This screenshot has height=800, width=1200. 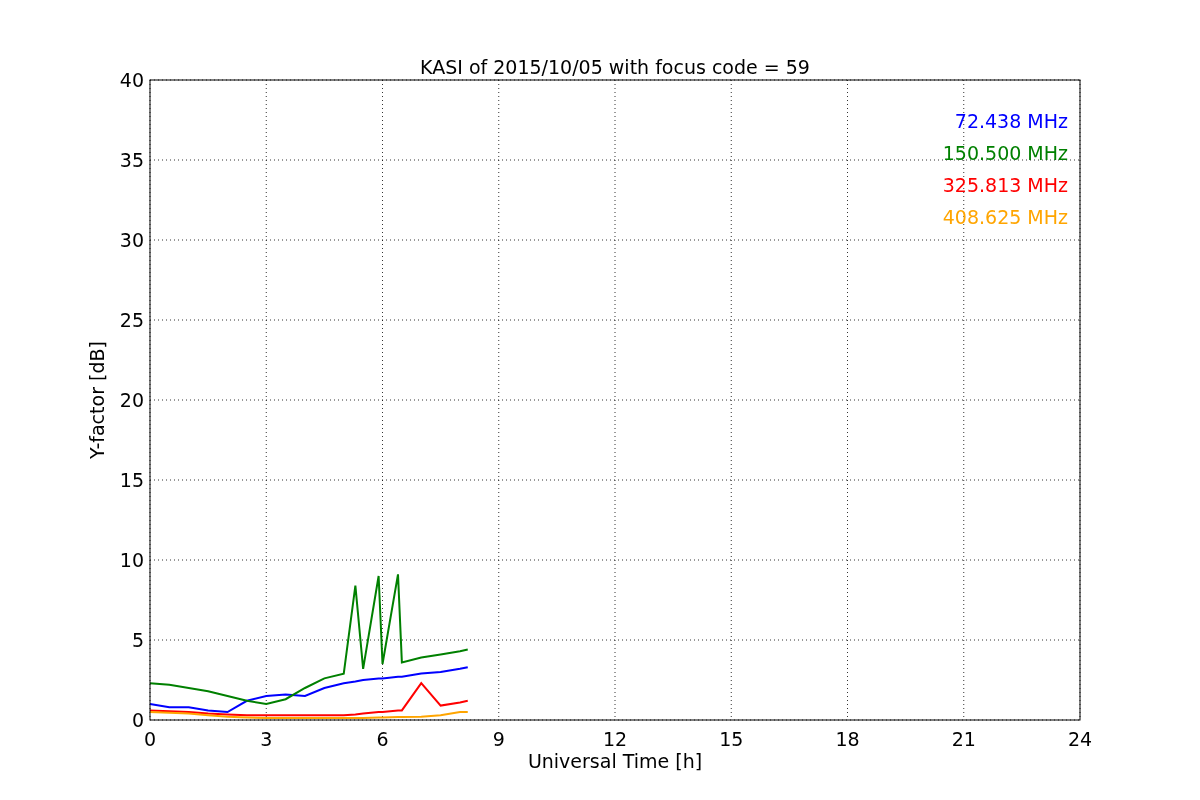 What do you see at coordinates (382, 739) in the screenshot?
I see `tick-label: 6` at bounding box center [382, 739].